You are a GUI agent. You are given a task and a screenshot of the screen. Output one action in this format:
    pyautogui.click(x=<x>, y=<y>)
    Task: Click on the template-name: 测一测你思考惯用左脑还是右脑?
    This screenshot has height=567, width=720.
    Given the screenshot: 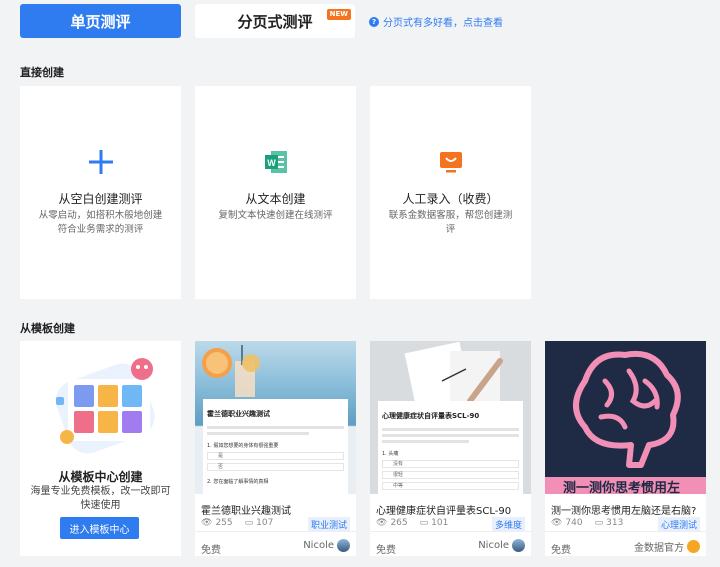 What is the action you would take?
    pyautogui.click(x=624, y=511)
    